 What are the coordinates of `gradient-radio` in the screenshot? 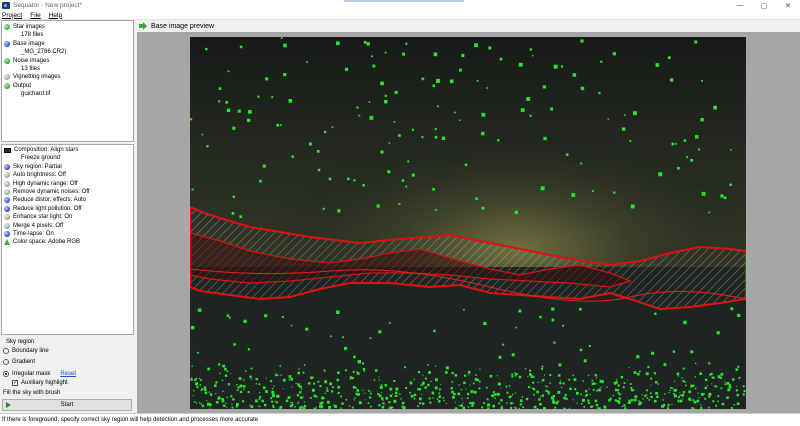 It's located at (6, 362).